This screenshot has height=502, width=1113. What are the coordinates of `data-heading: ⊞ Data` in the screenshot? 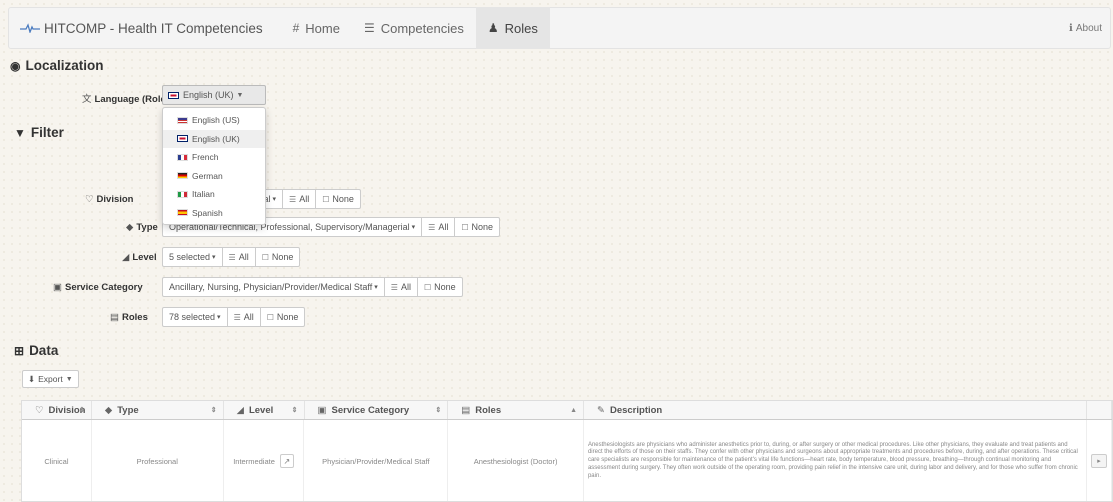 It's located at (36, 350).